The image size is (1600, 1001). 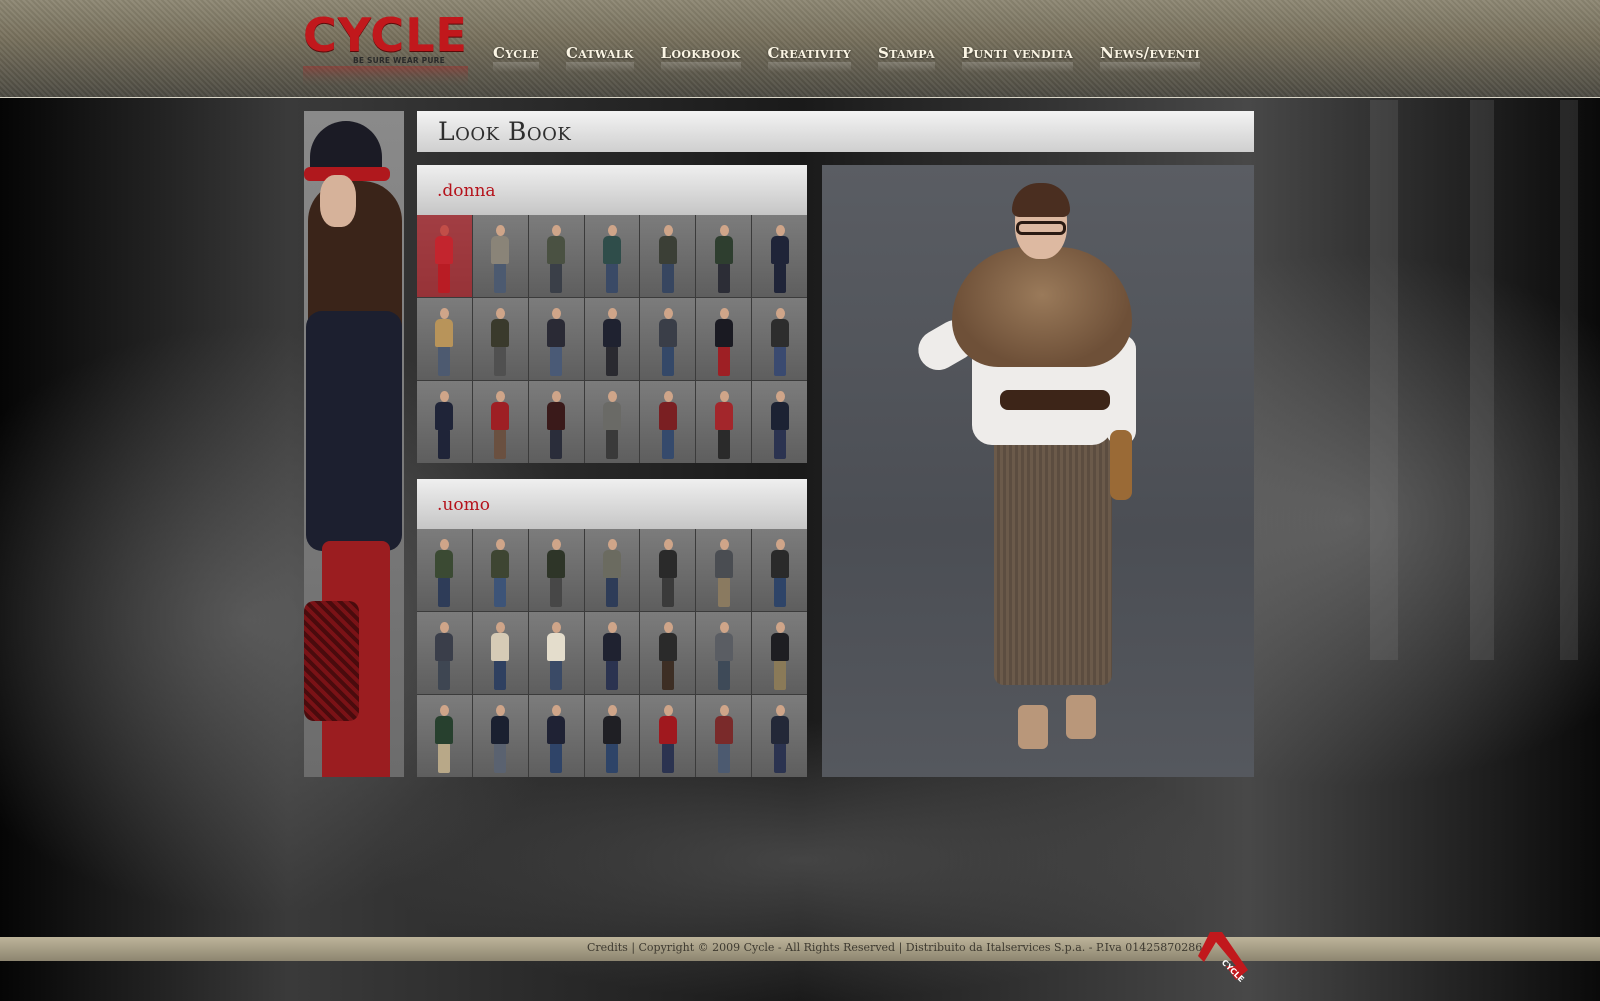 What do you see at coordinates (612, 504) in the screenshot?
I see `section-header-uomo: .uomo` at bounding box center [612, 504].